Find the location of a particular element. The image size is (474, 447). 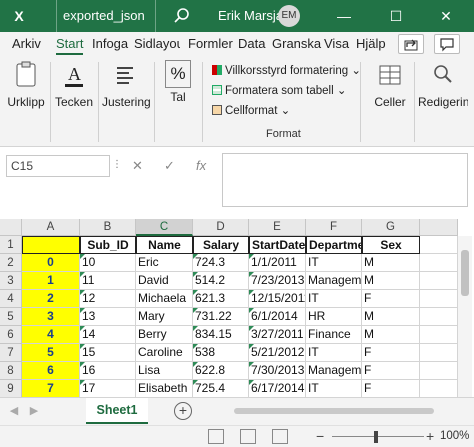

cell-b6: 14 is located at coordinates (108, 335).